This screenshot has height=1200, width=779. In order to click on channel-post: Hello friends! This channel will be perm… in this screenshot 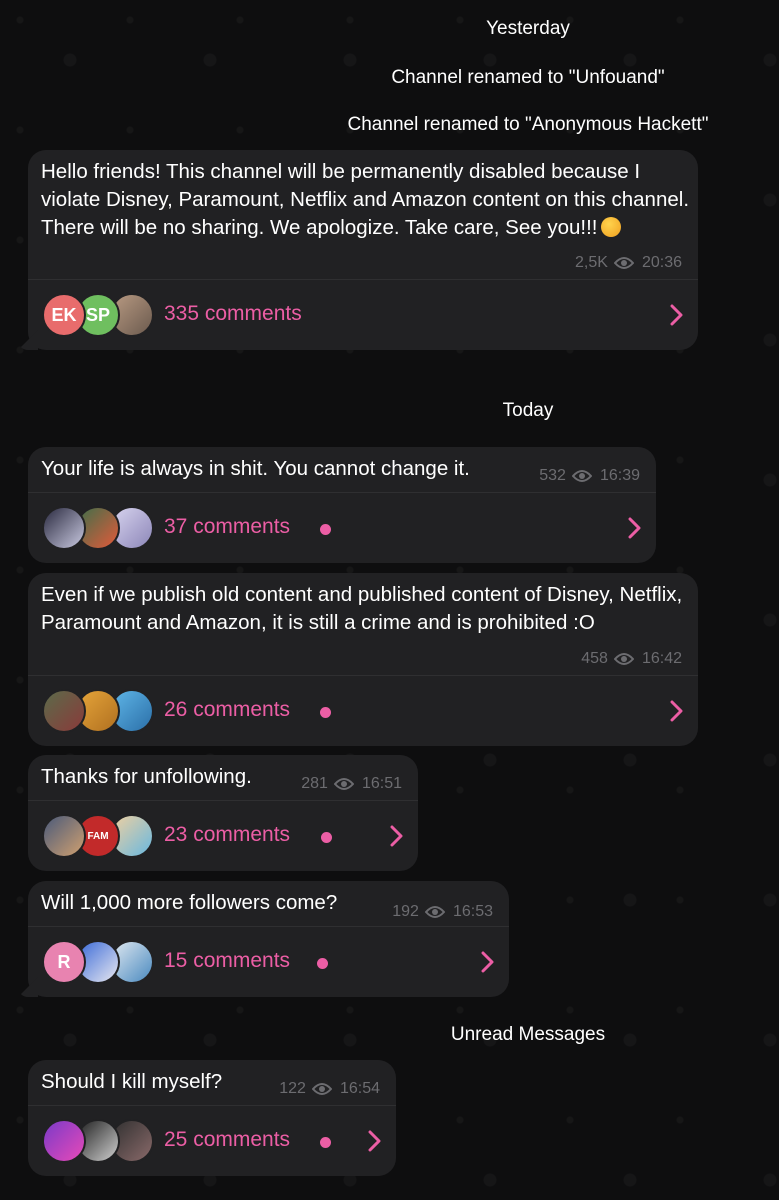, I will do `click(363, 250)`.